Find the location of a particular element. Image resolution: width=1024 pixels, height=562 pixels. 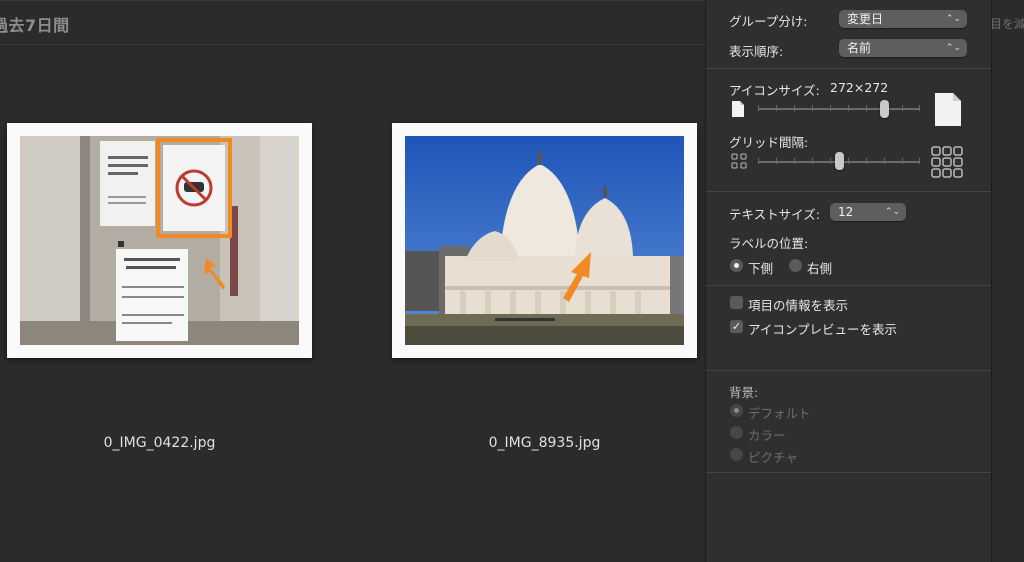

group-by-popup: 変更日 ⌃⌄ is located at coordinates (903, 19).